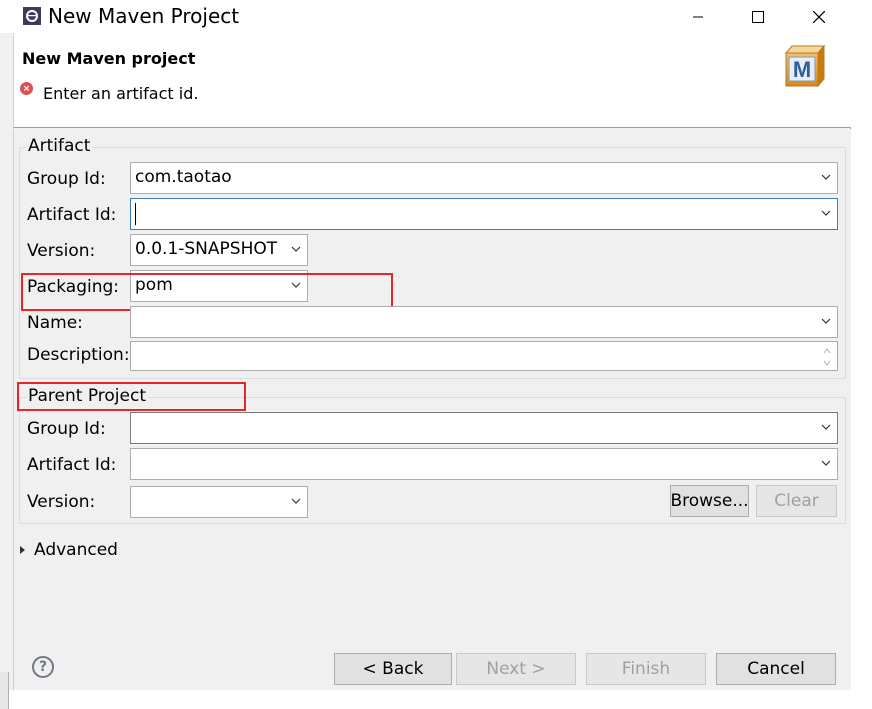 This screenshot has width=872, height=709. What do you see at coordinates (78, 355) in the screenshot?
I see `description-label: Description:` at bounding box center [78, 355].